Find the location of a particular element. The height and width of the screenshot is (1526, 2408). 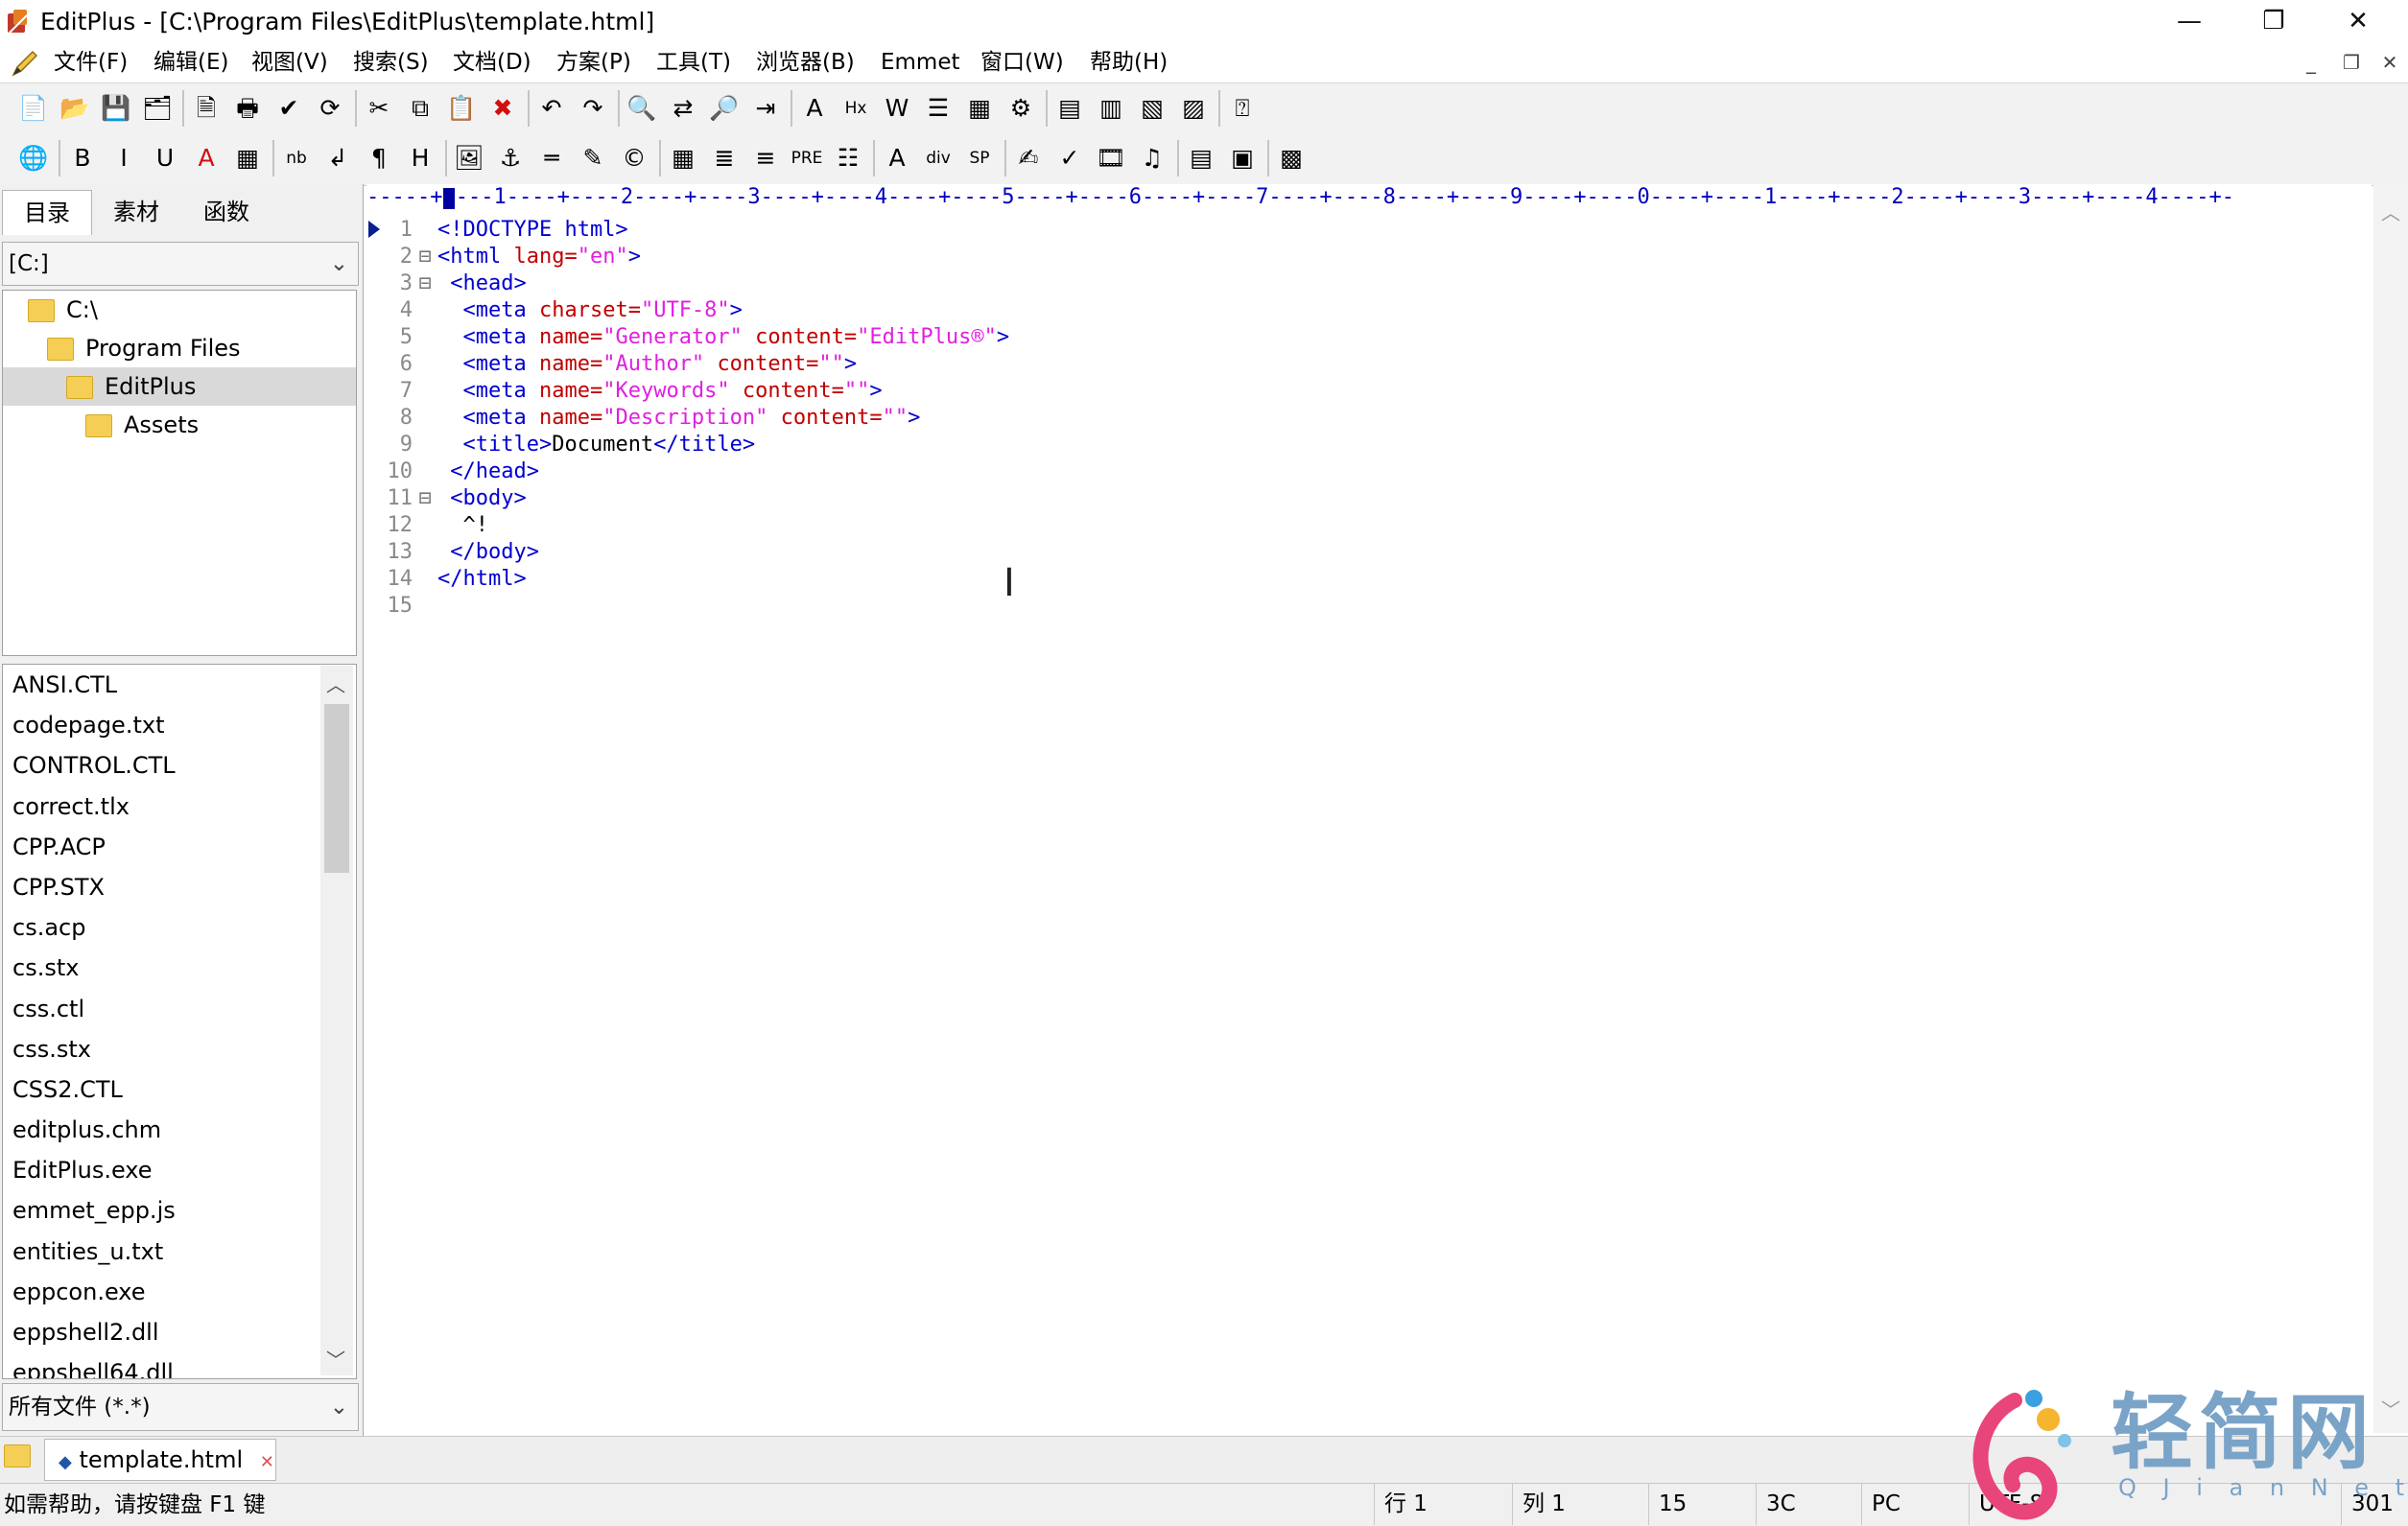

menu-item-5: 方案(P) is located at coordinates (593, 63).